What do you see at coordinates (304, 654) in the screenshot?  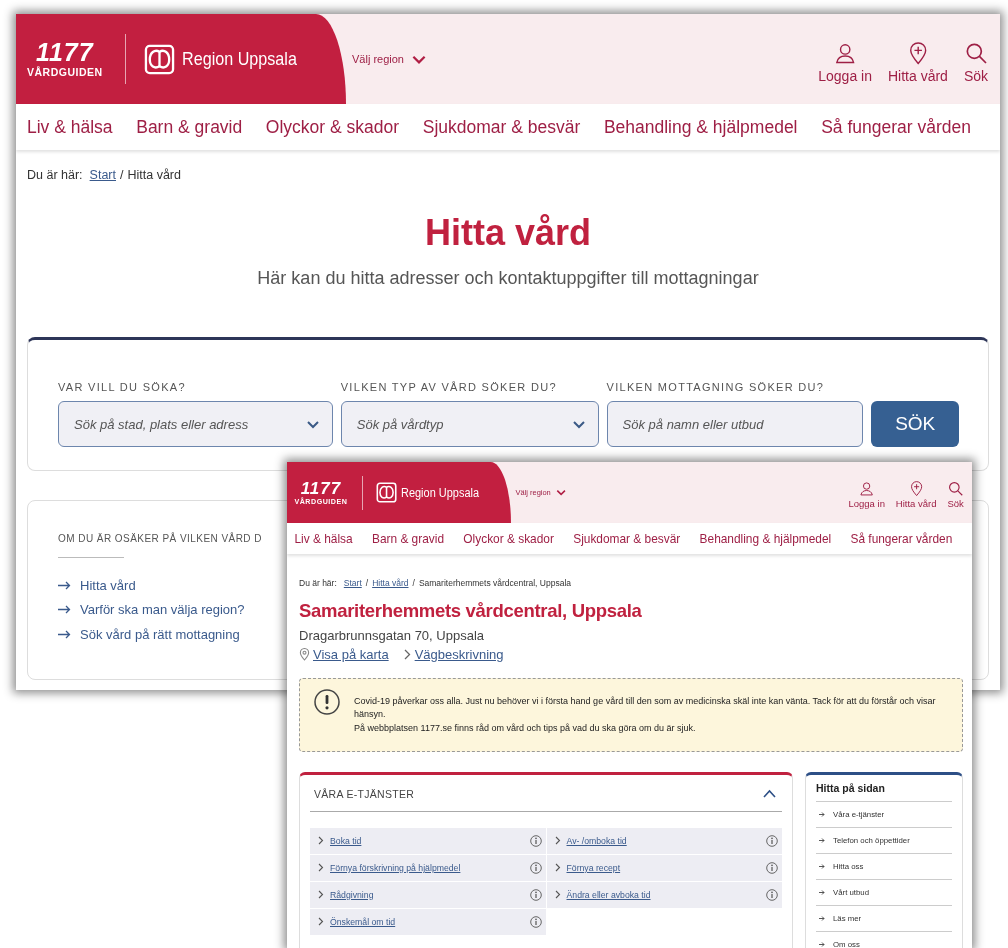 I see `map-pin-icon` at bounding box center [304, 654].